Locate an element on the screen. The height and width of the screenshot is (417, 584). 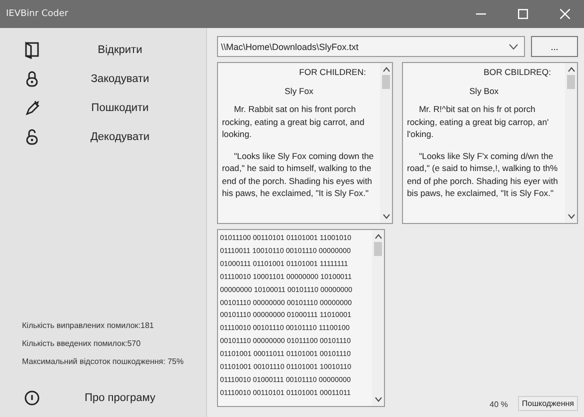
binary-text-area is located at coordinates (301, 318).